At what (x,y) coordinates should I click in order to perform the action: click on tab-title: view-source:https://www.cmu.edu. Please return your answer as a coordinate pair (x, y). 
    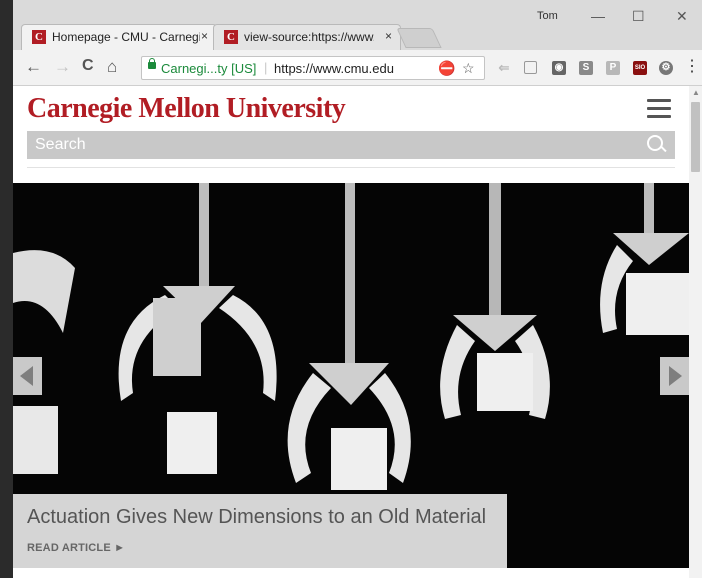
    Looking at the image, I should click on (309, 37).